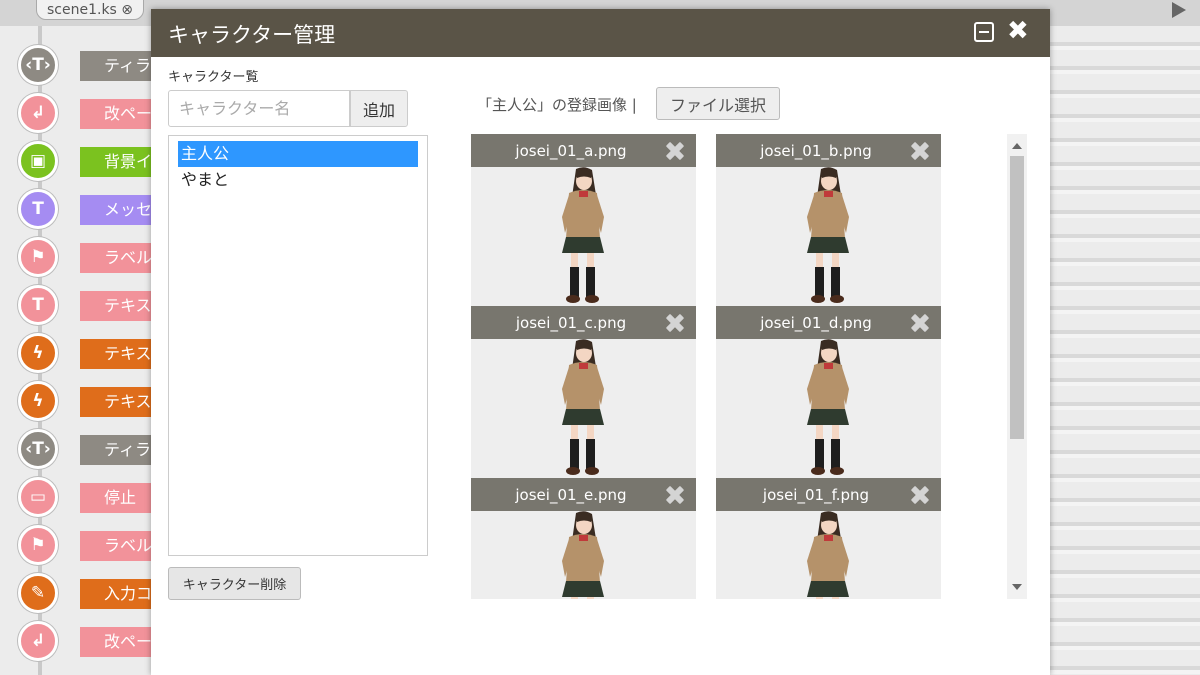 Image resolution: width=1200 pixels, height=675 pixels. What do you see at coordinates (234, 583) in the screenshot?
I see `delete-character-button: キャラクター削除` at bounding box center [234, 583].